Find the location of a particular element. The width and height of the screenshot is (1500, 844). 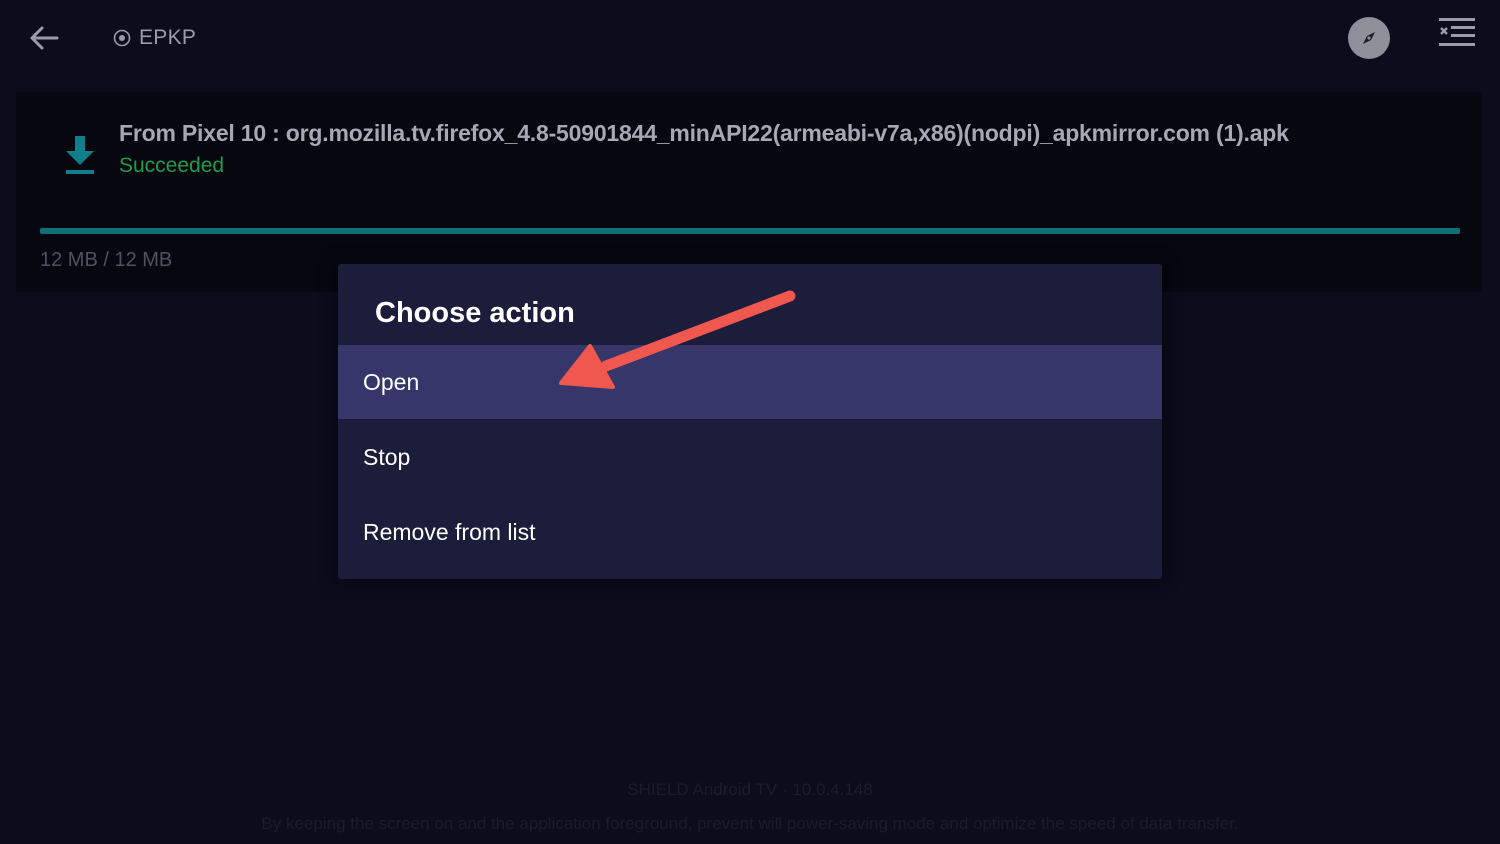

action-stop: Stop is located at coordinates (750, 457).